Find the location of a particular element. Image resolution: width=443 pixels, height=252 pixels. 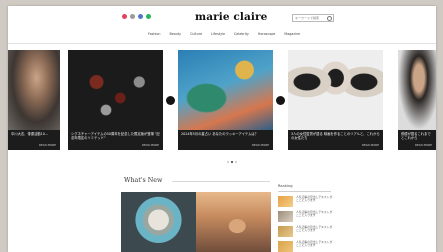

carousel-card: 俳優が語るこれまでとこれから READ MORE is located at coordinates (417, 100).